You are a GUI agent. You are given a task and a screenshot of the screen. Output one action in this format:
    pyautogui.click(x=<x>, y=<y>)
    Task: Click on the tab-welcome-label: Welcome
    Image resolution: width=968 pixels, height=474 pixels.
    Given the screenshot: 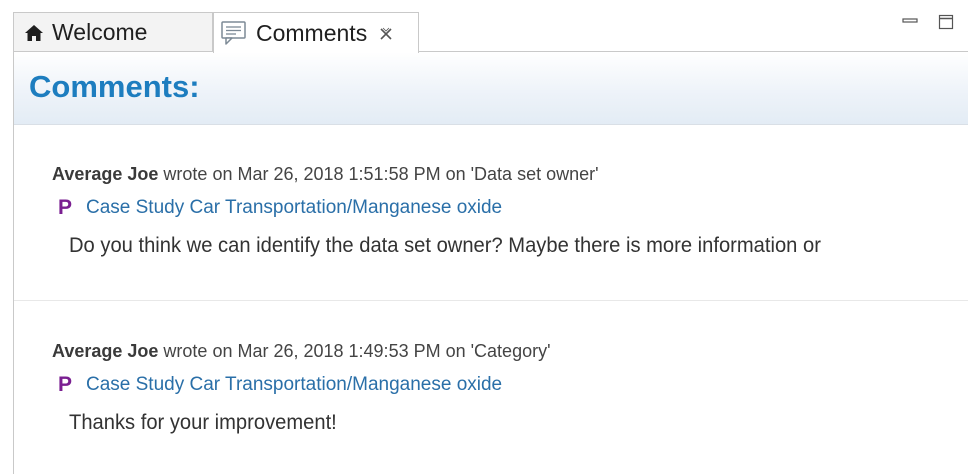 What is the action you would take?
    pyautogui.click(x=100, y=32)
    